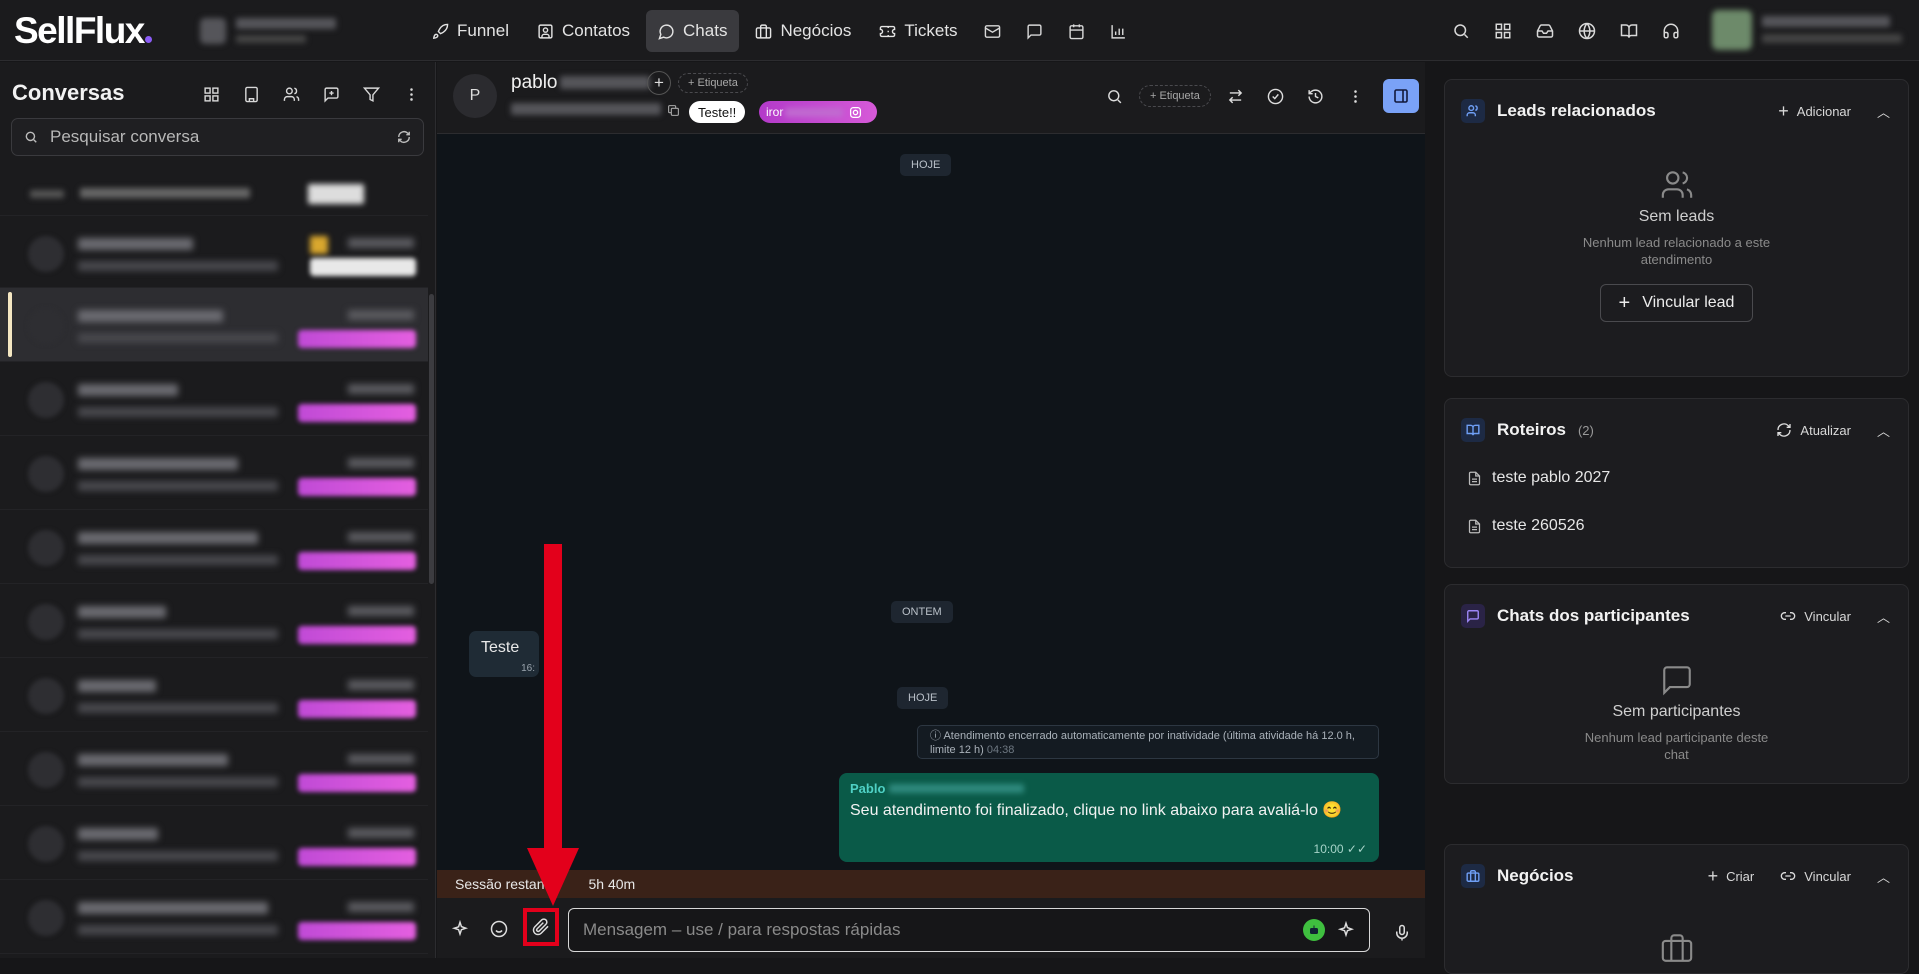 This screenshot has width=1919, height=974. I want to click on link-deal-button: Vincular, so click(1815, 876).